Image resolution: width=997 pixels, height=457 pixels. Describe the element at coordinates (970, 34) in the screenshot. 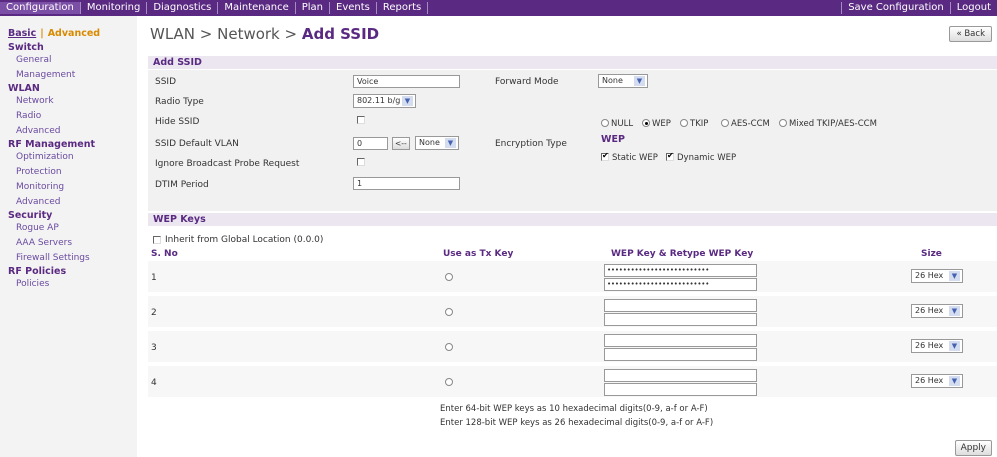

I see `back-button: « Back` at that location.